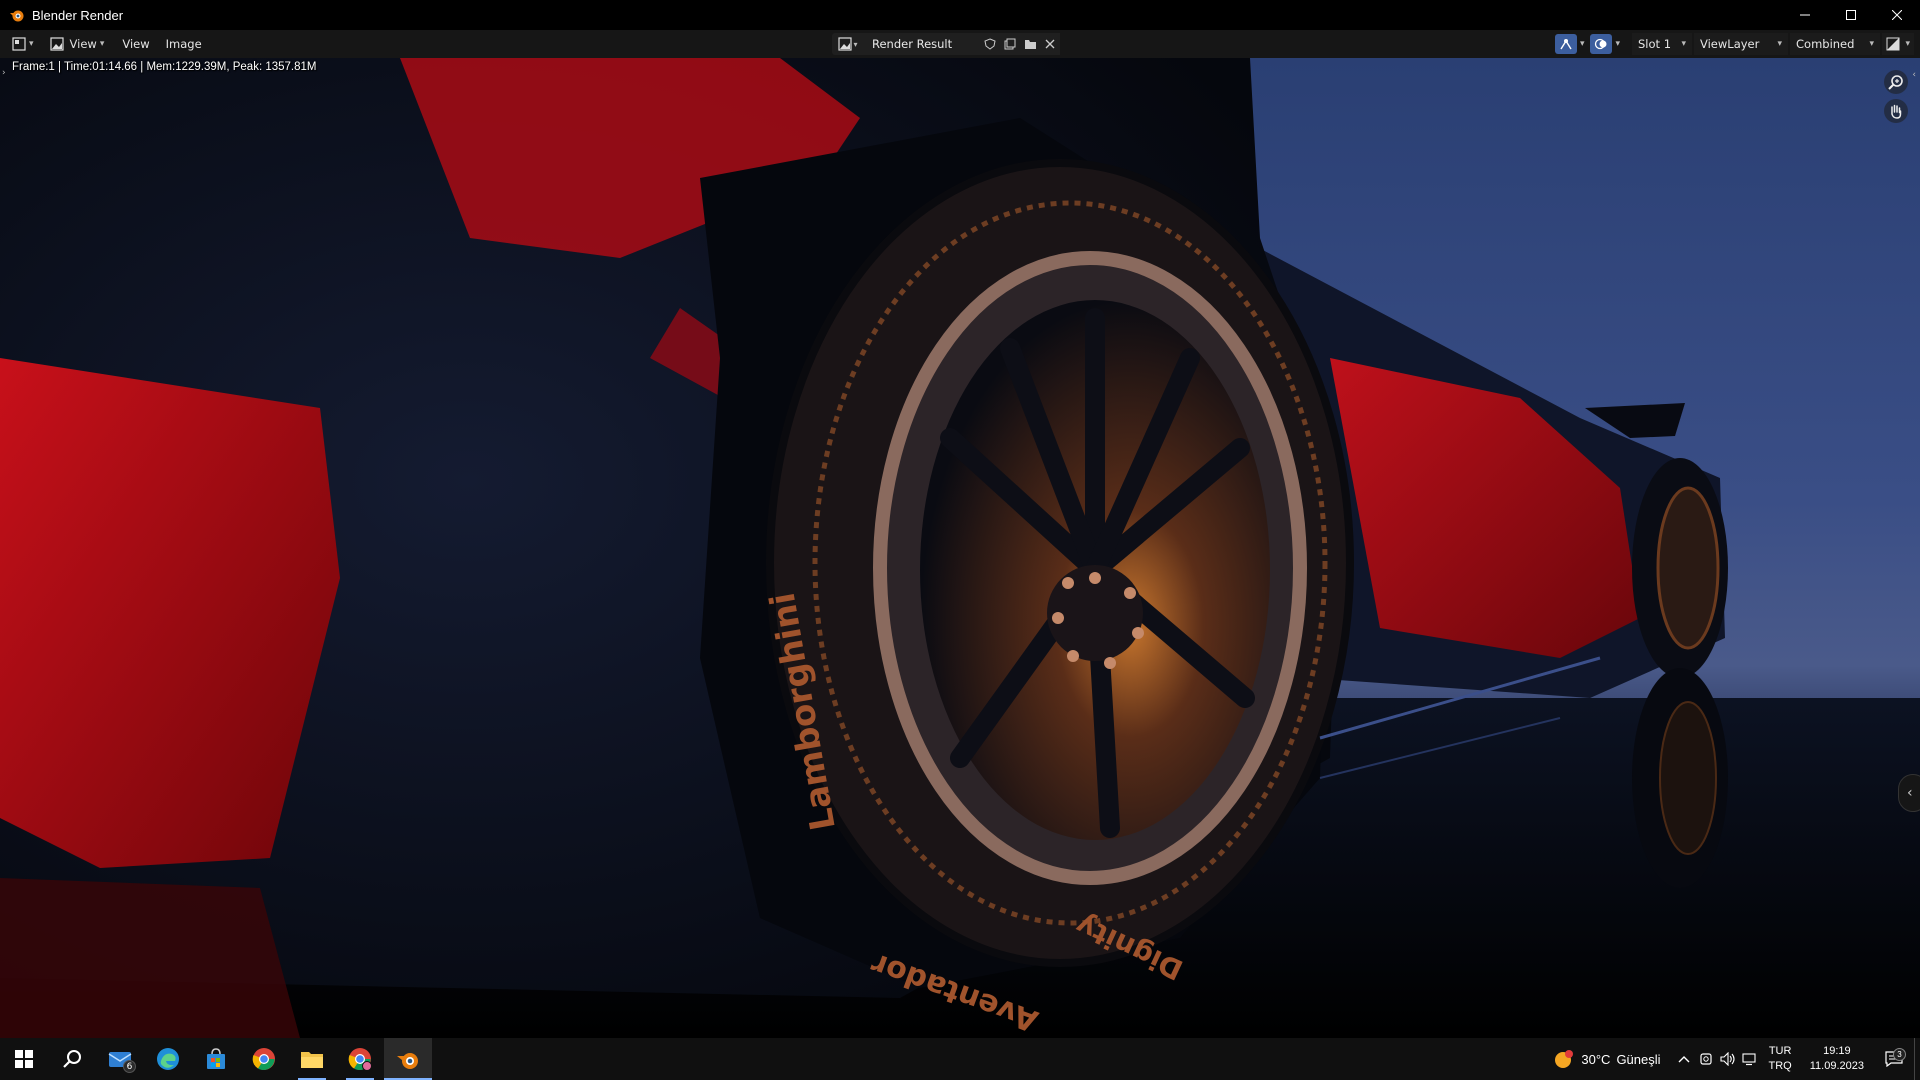 The height and width of the screenshot is (1080, 1920). What do you see at coordinates (135, 44) in the screenshot?
I see `menu-view: View` at bounding box center [135, 44].